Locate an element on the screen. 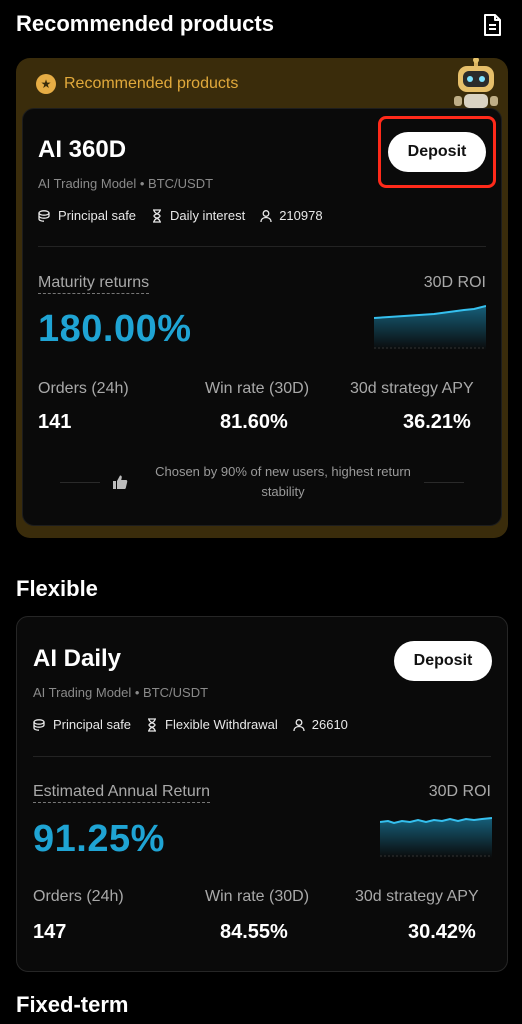  deposit-button-ai-daily: Deposit is located at coordinates (443, 661).